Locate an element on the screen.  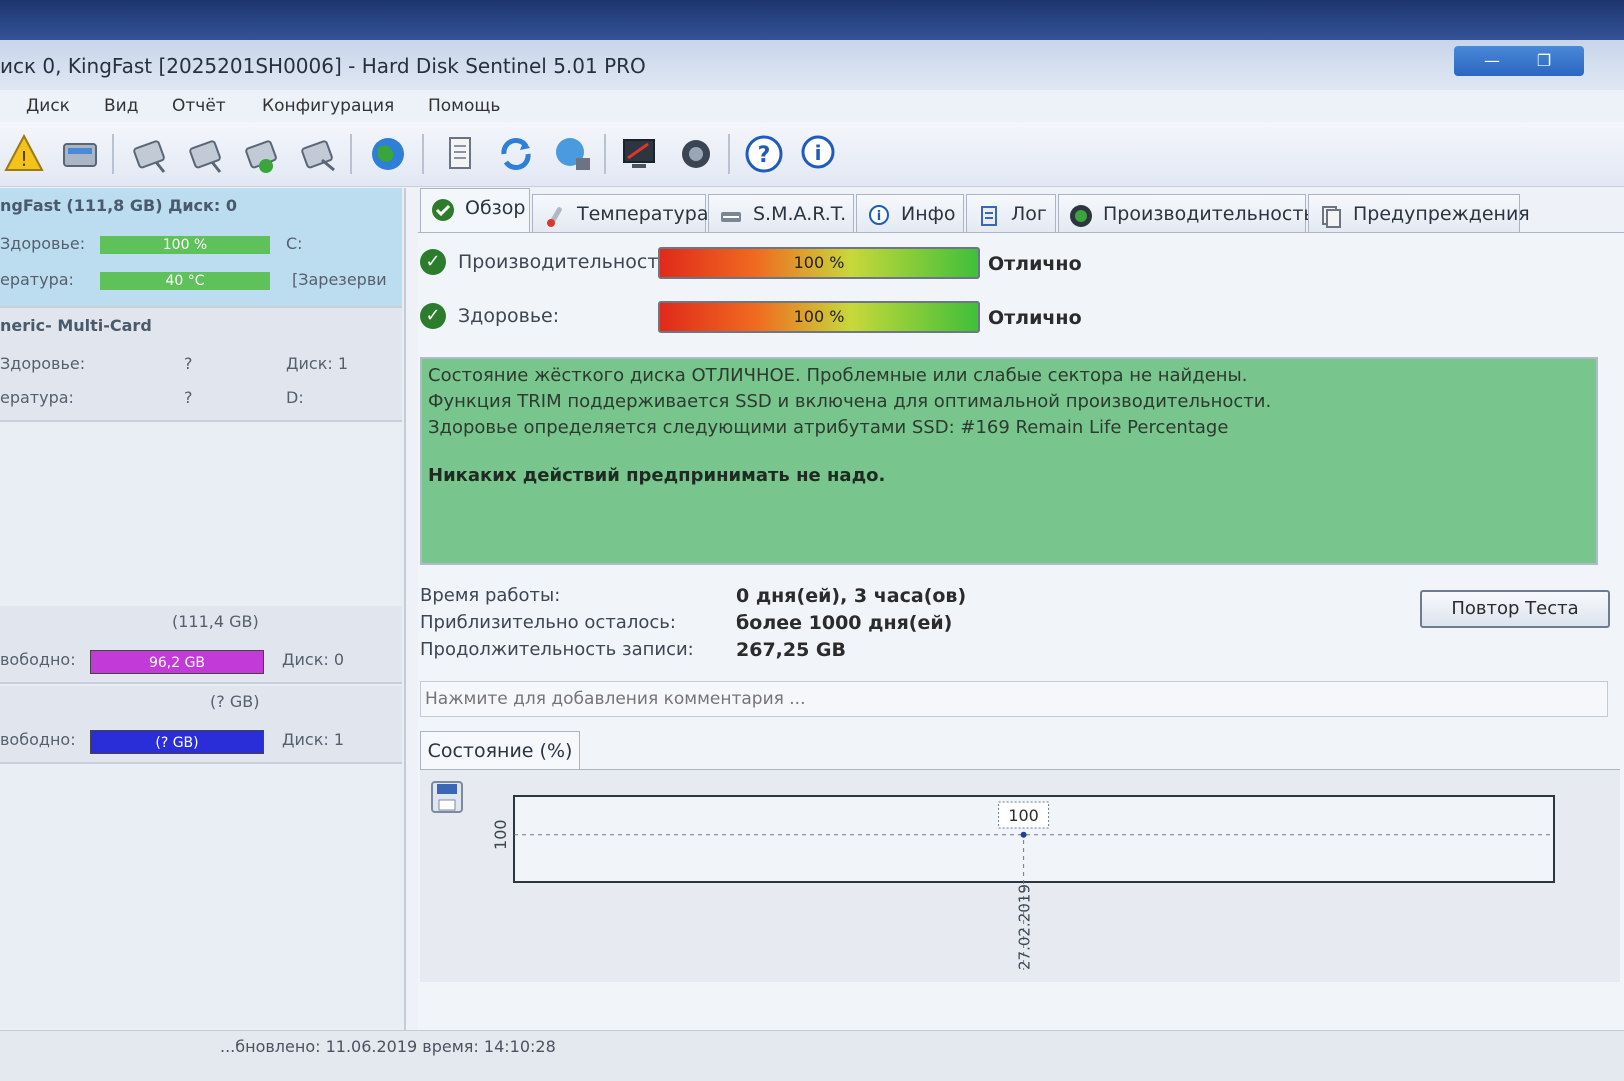
performance-icon is located at coordinates (1081, 215).